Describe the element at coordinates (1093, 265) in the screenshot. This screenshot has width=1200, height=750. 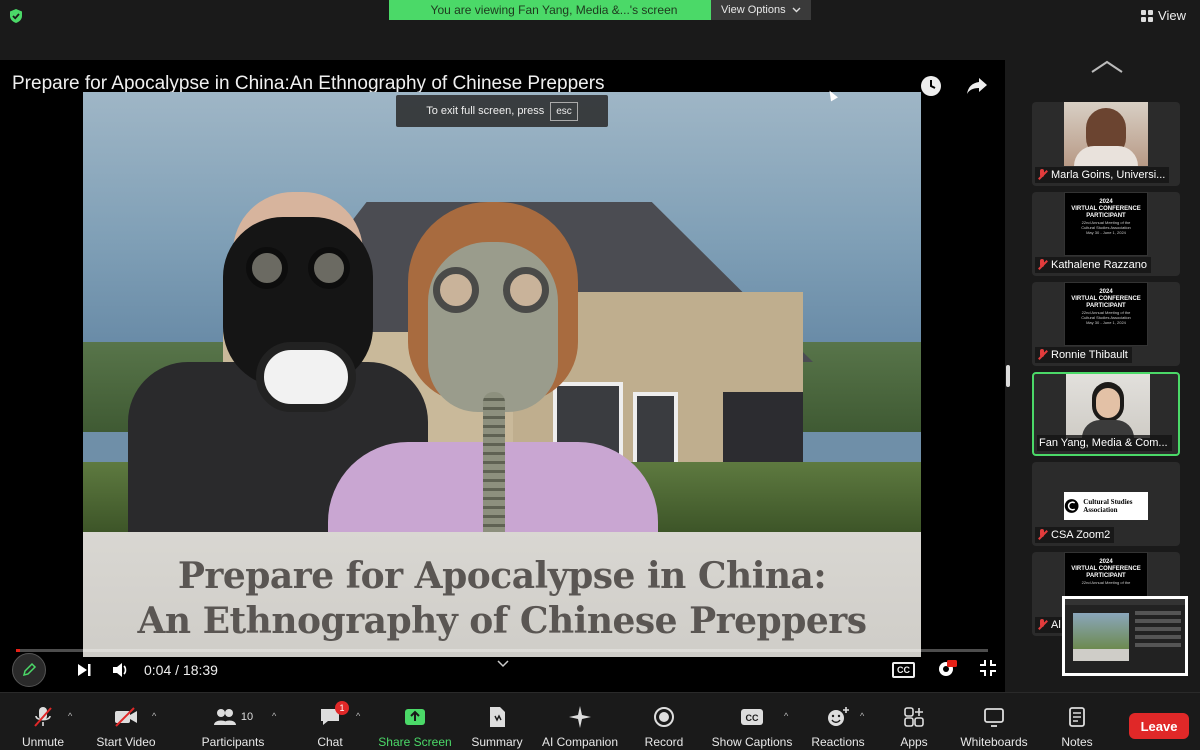
I see `participant-name-label: Kathalene Razzano` at that location.